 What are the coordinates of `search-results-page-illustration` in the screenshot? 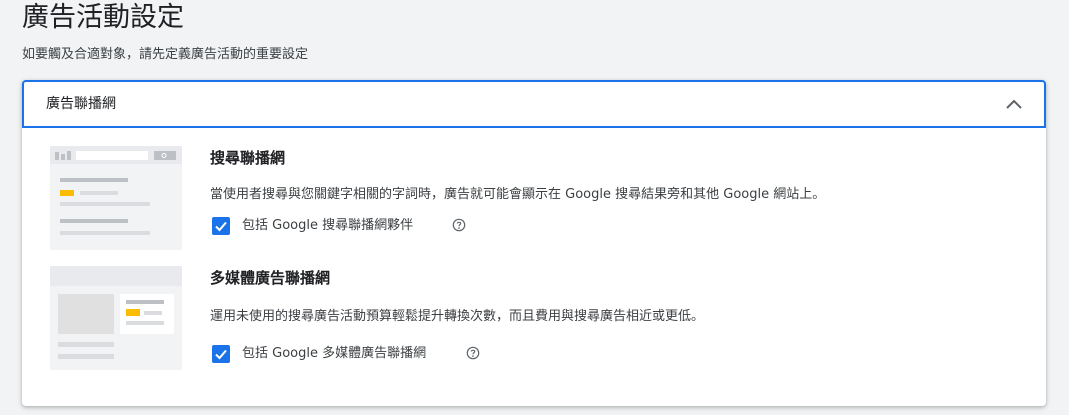 It's located at (116, 198).